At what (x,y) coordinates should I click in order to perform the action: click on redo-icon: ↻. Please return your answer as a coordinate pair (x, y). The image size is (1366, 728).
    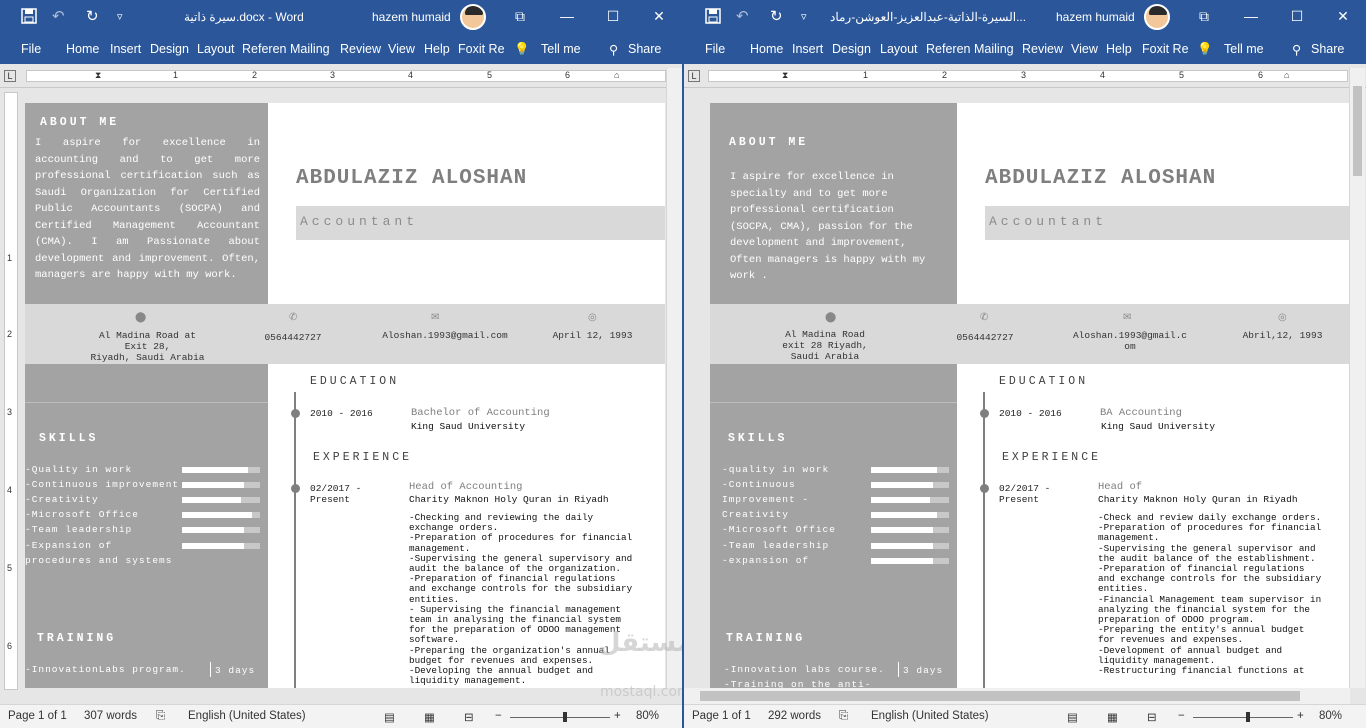
    Looking at the image, I should click on (92, 17).